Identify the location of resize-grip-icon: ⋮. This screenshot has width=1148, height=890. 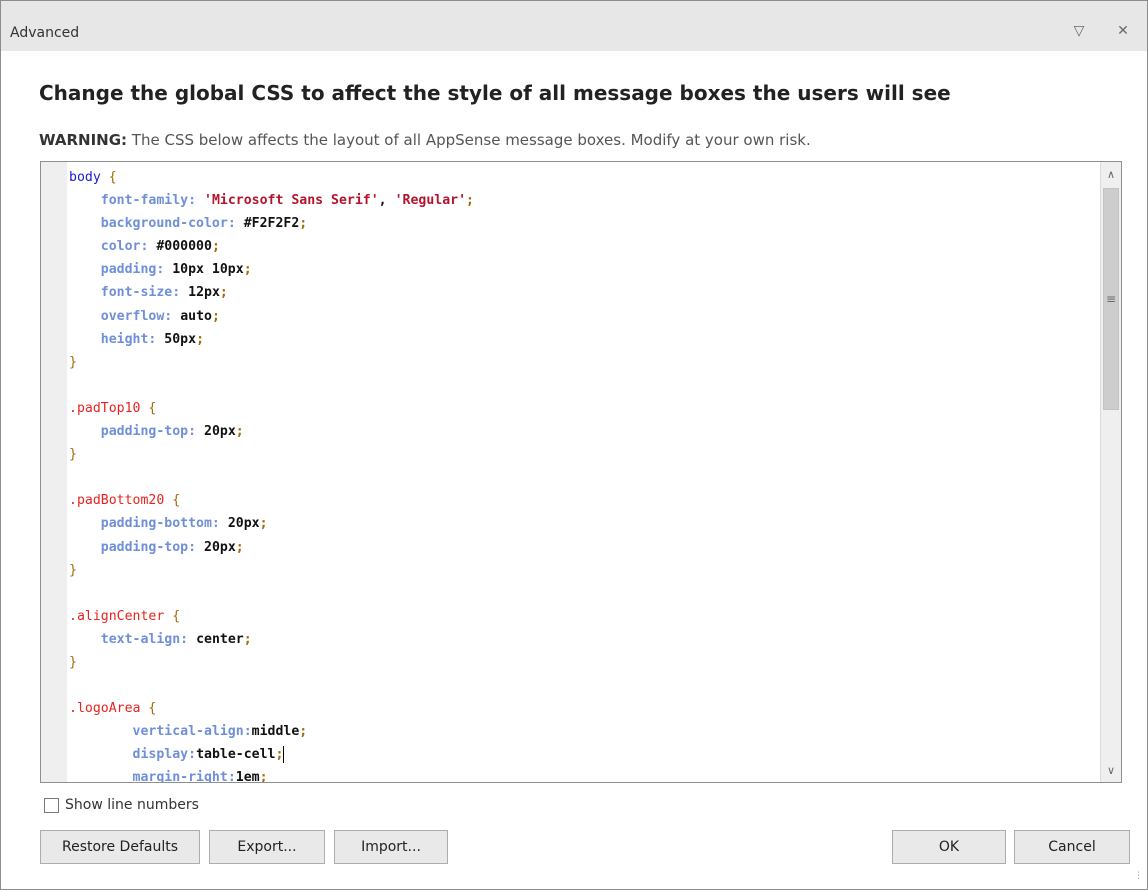
(1137, 878).